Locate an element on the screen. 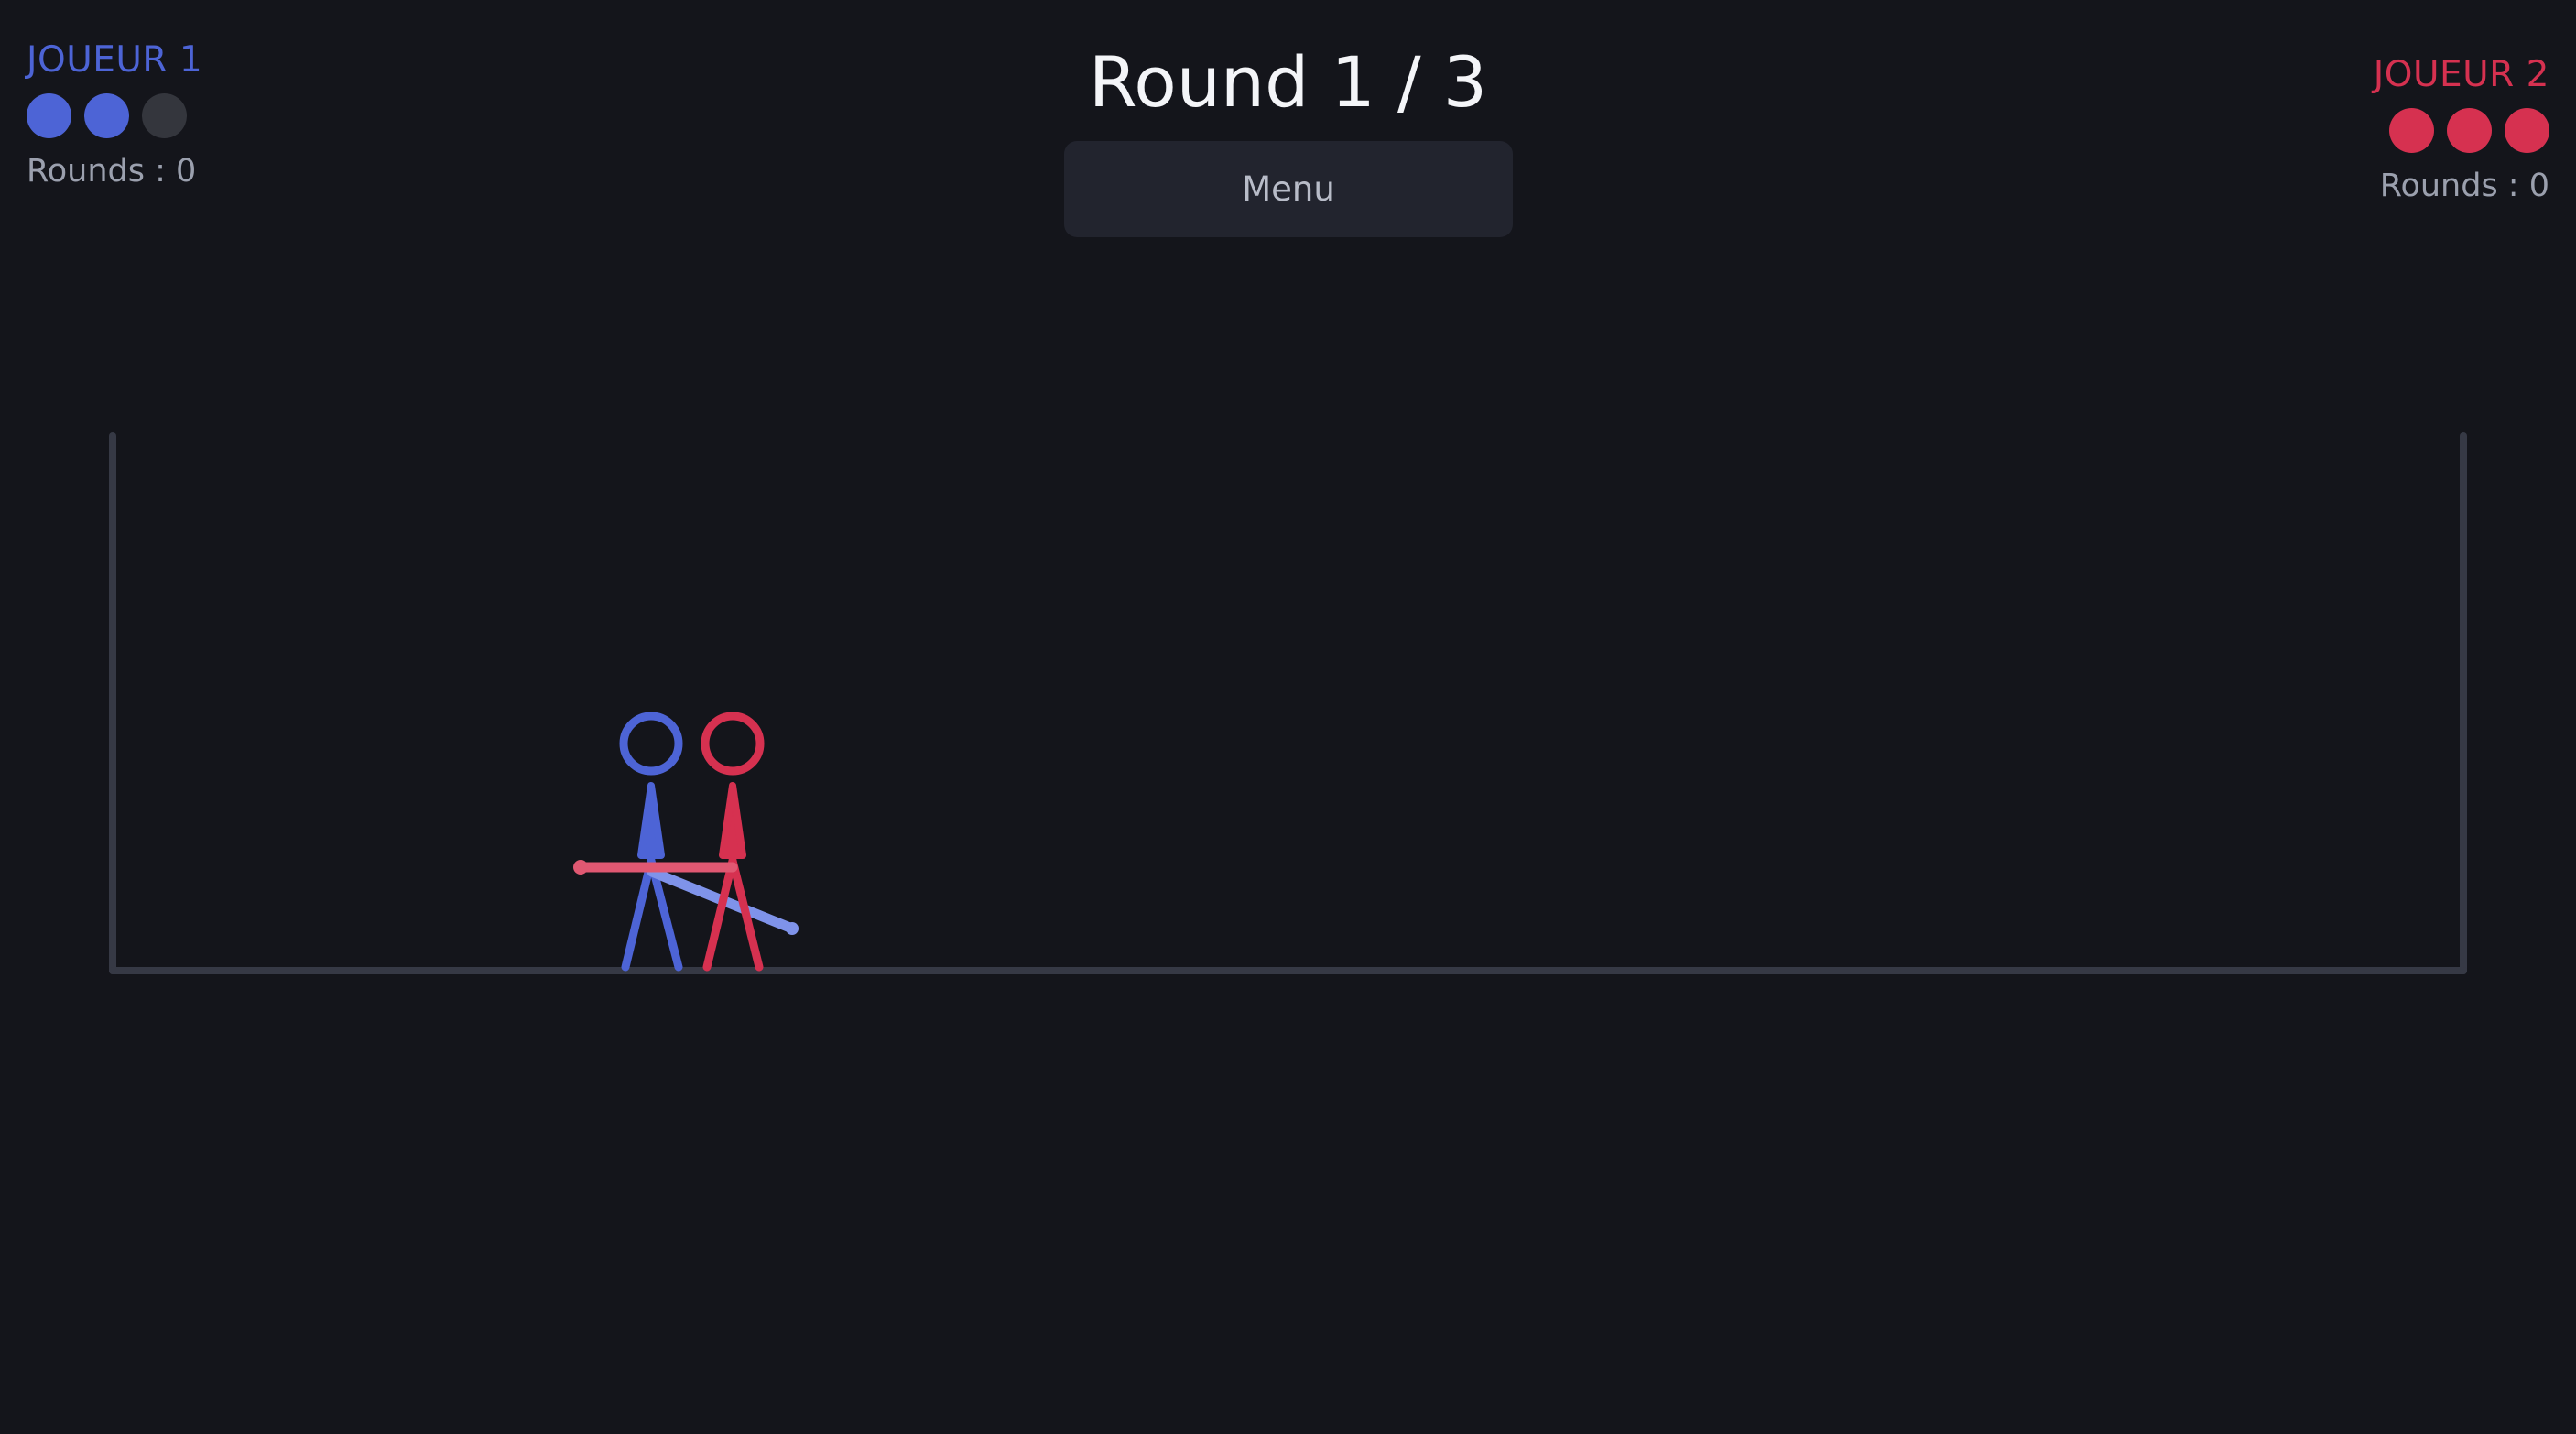 The image size is (2576, 1434). player1-head is located at coordinates (651, 744).